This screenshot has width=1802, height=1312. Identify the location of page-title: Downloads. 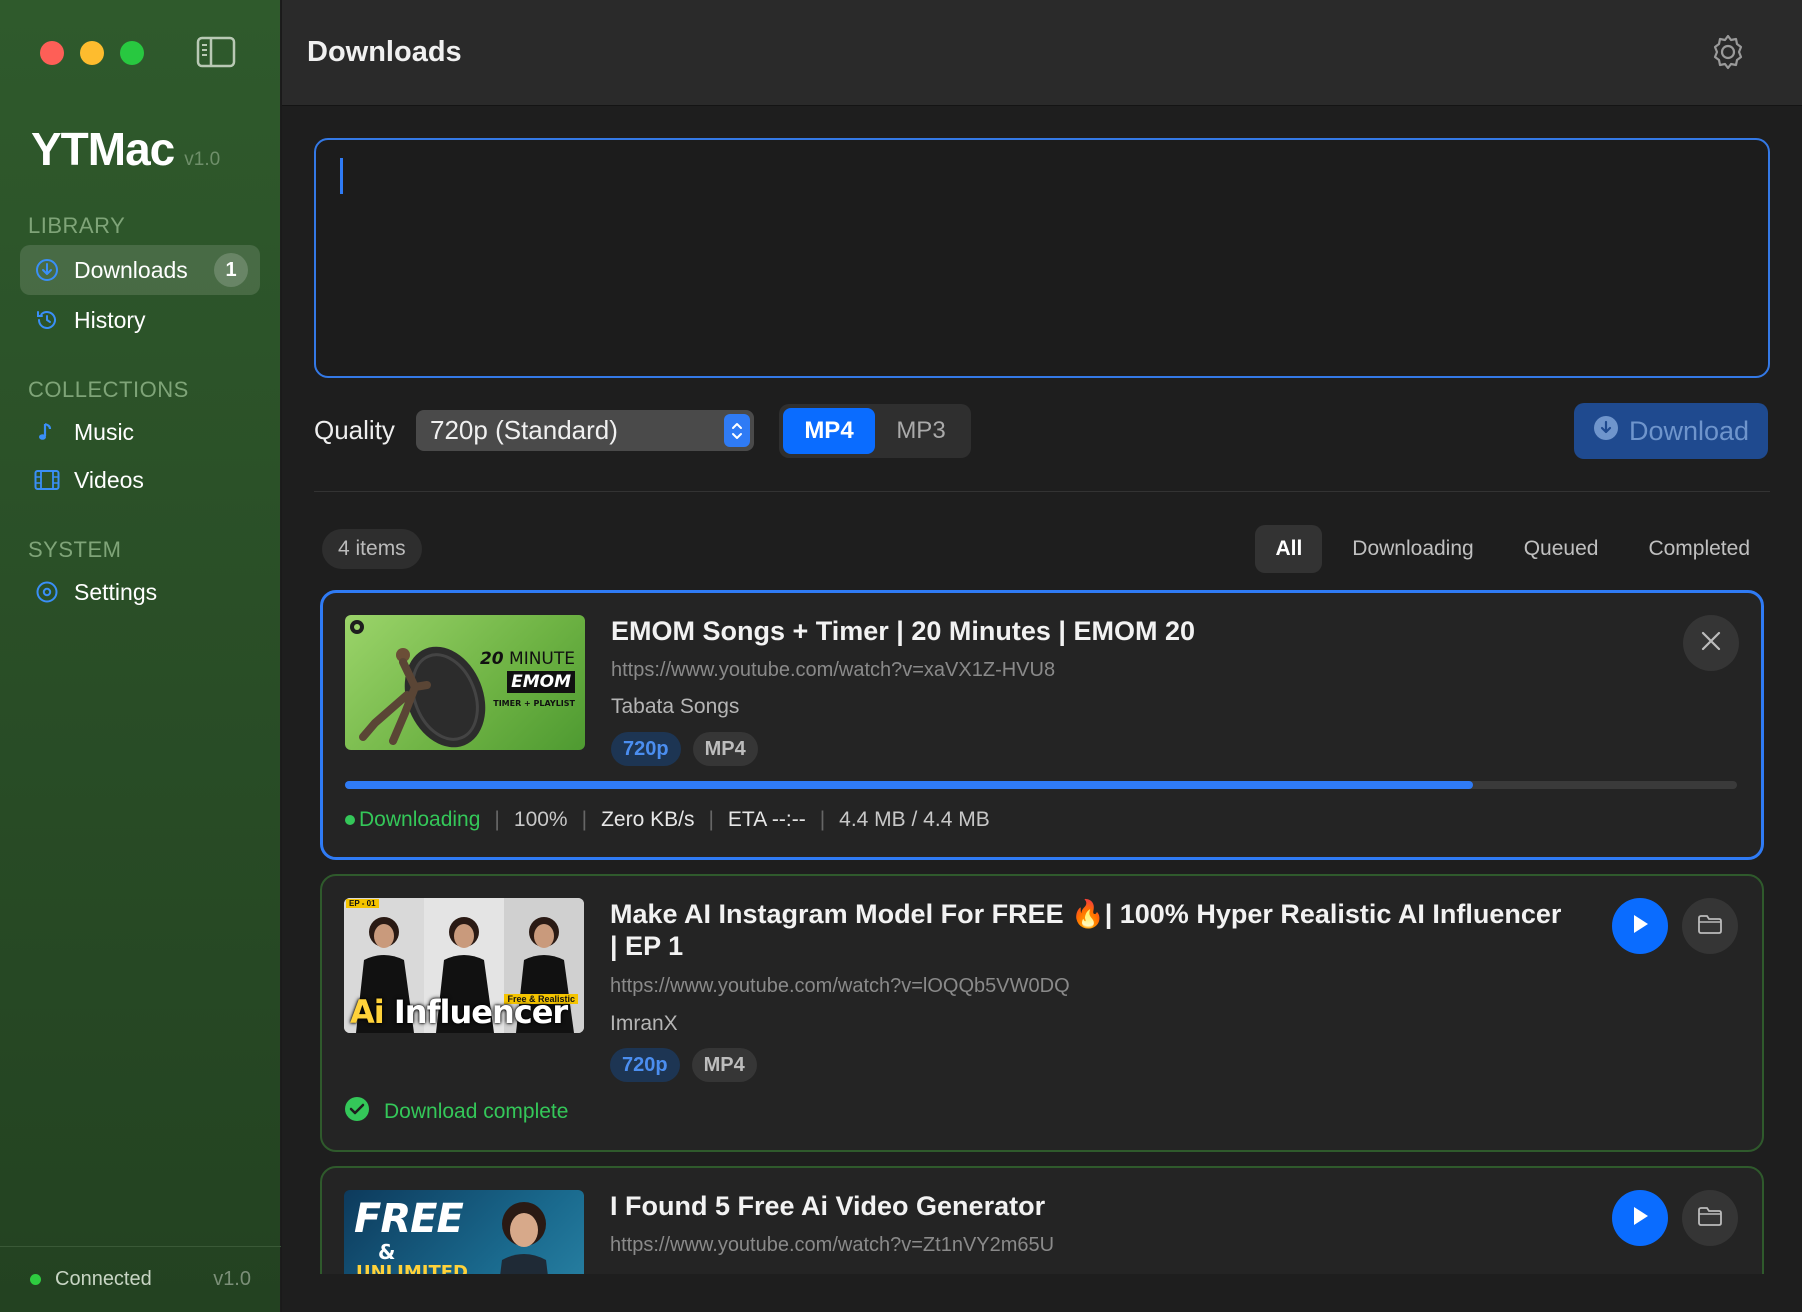
(384, 52).